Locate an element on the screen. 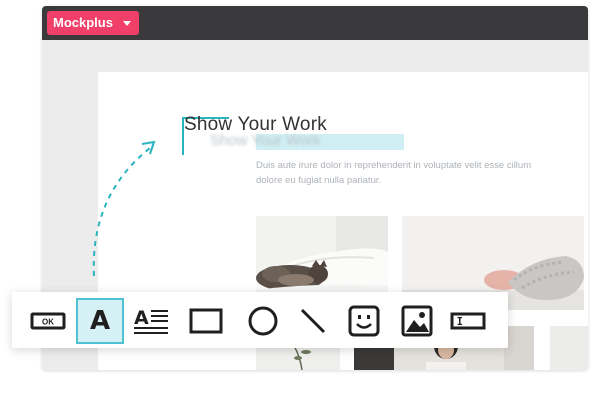 The height and width of the screenshot is (400, 600). line-tool is located at coordinates (313, 321).